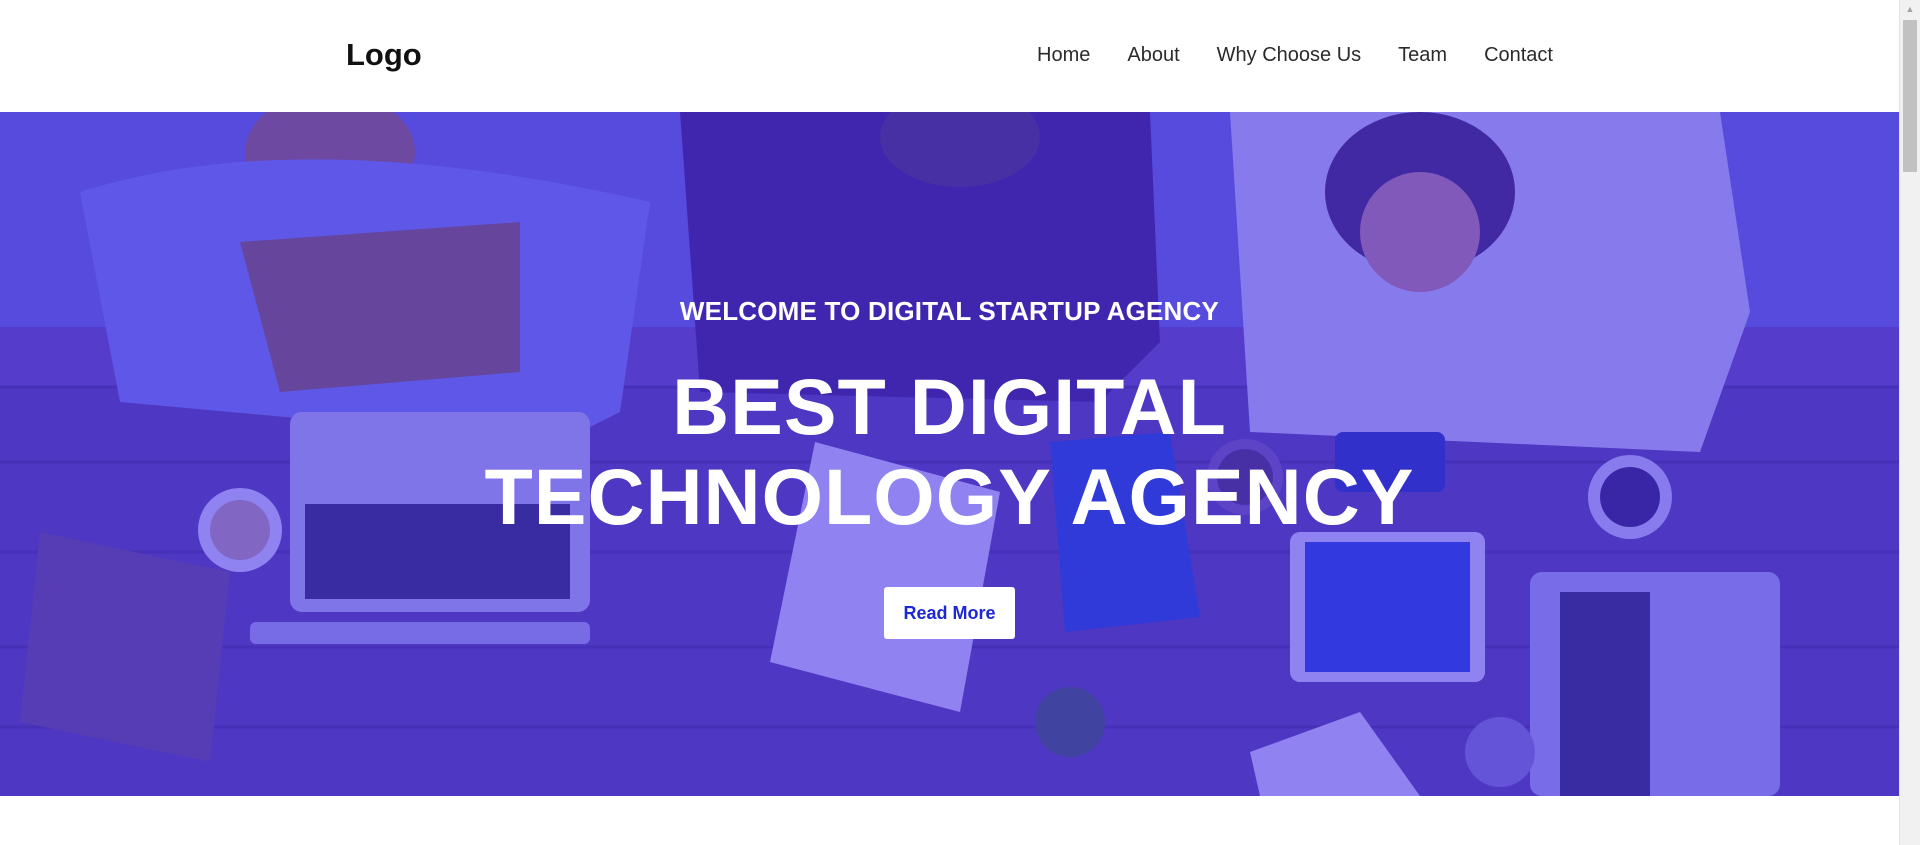 The image size is (1920, 845). What do you see at coordinates (949, 311) in the screenshot?
I see `hero-subtitle: WELCOME TO DIGITAL STARTUP AGENCY` at bounding box center [949, 311].